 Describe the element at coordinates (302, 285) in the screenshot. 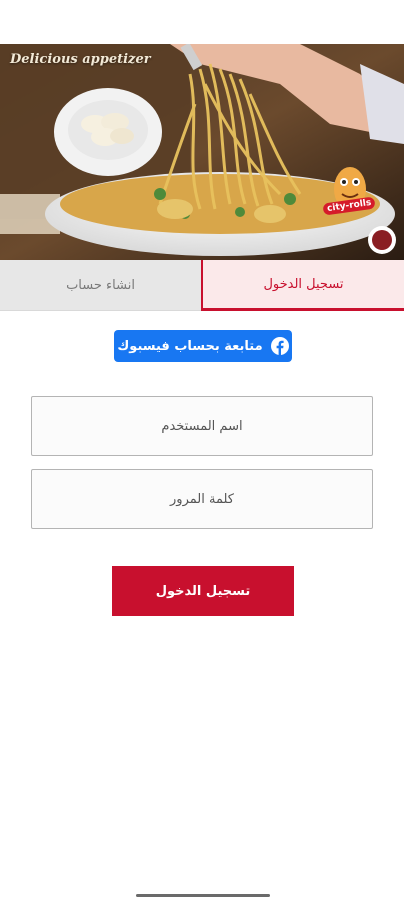

I see `tab-login: تسجيل الدخول` at that location.